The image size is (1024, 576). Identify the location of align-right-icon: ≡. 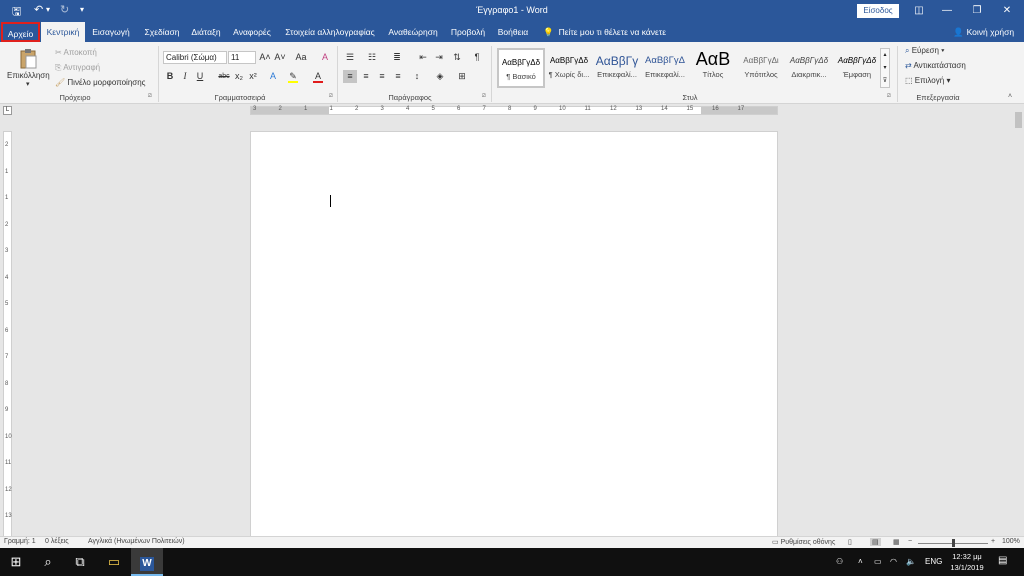
(382, 76).